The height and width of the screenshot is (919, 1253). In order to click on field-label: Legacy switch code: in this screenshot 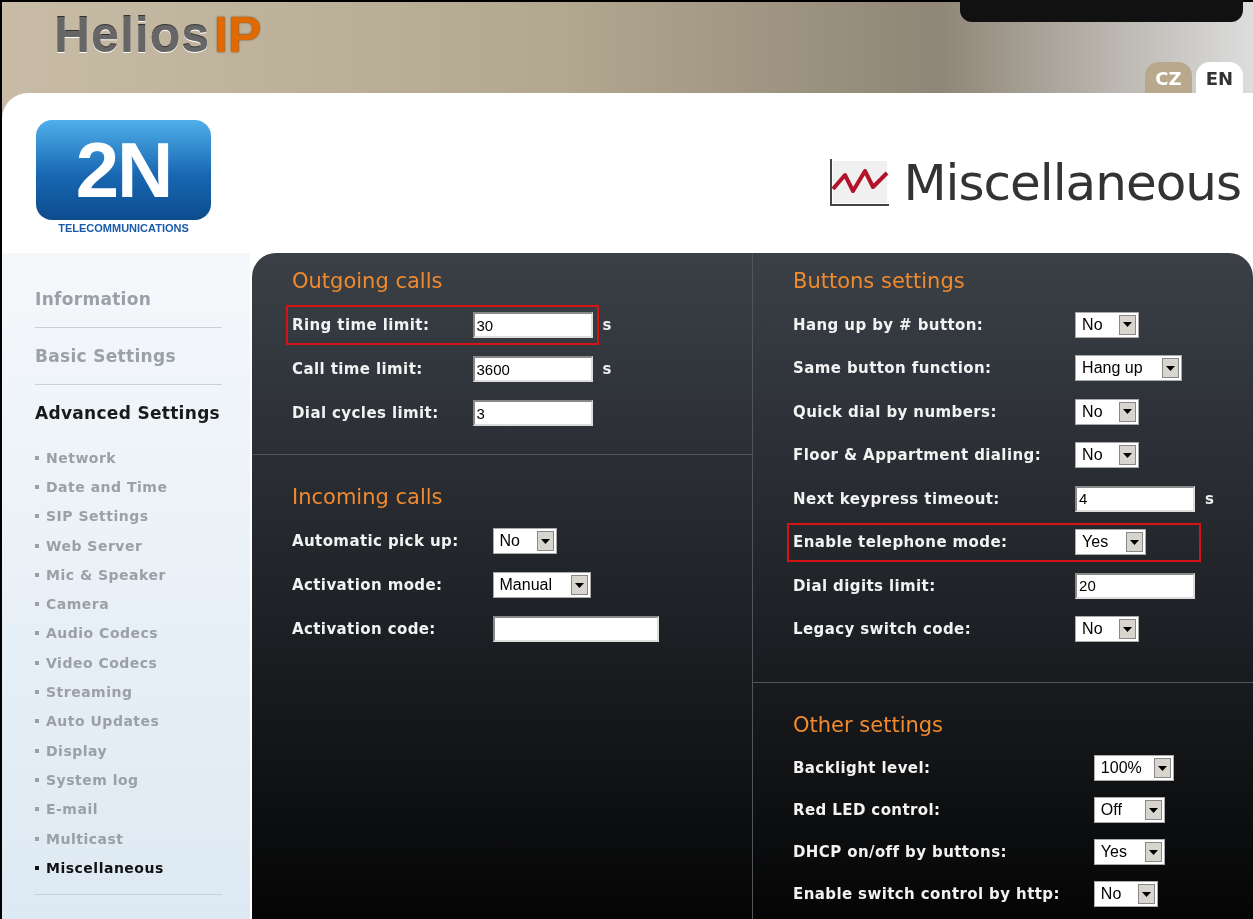, I will do `click(883, 629)`.